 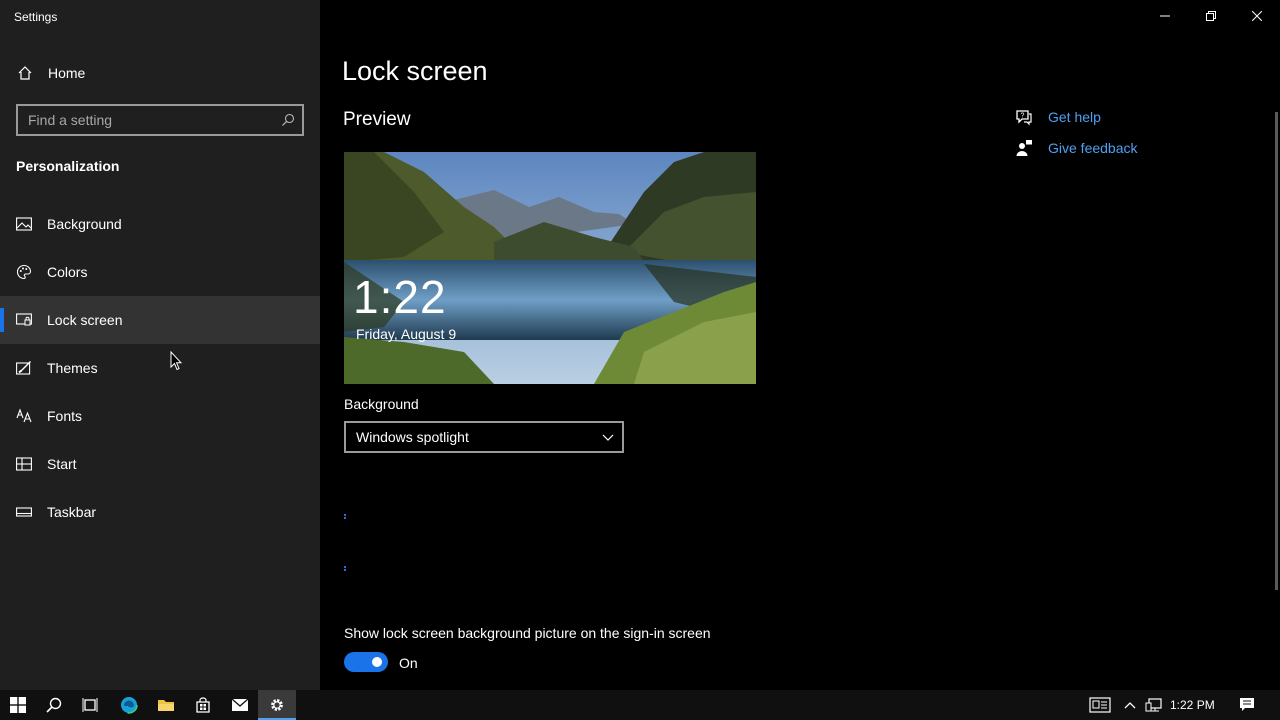 I want to click on scrollbar, so click(x=1276, y=351).